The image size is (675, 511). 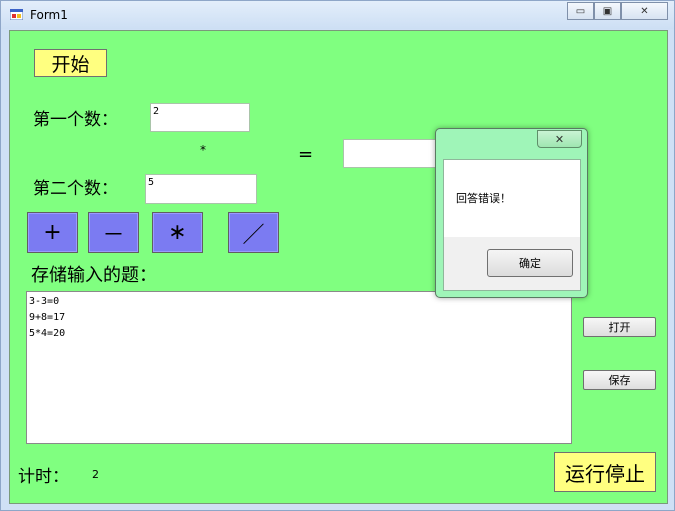 I want to click on first-number-label: 第一个数：, so click(x=75, y=120).